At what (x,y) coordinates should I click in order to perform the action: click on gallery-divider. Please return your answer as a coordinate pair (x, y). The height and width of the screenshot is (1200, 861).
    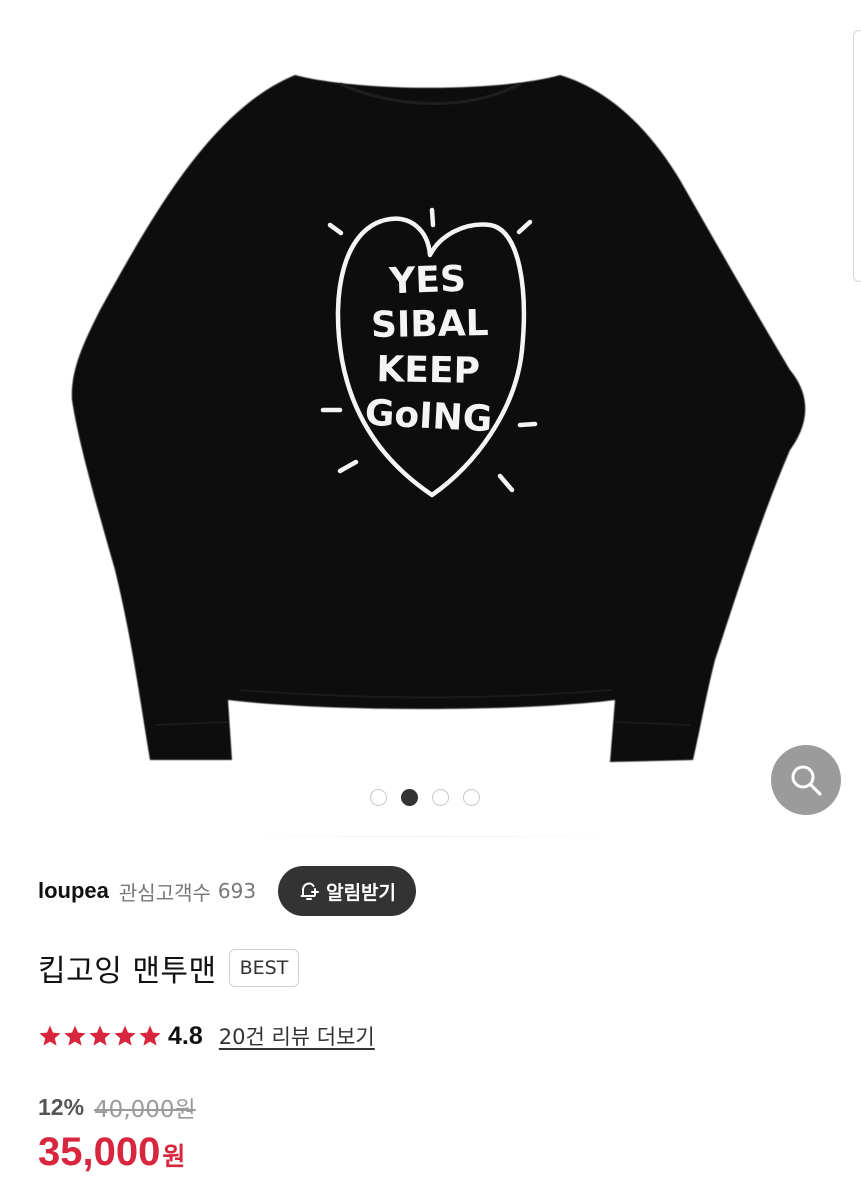
    Looking at the image, I should click on (430, 836).